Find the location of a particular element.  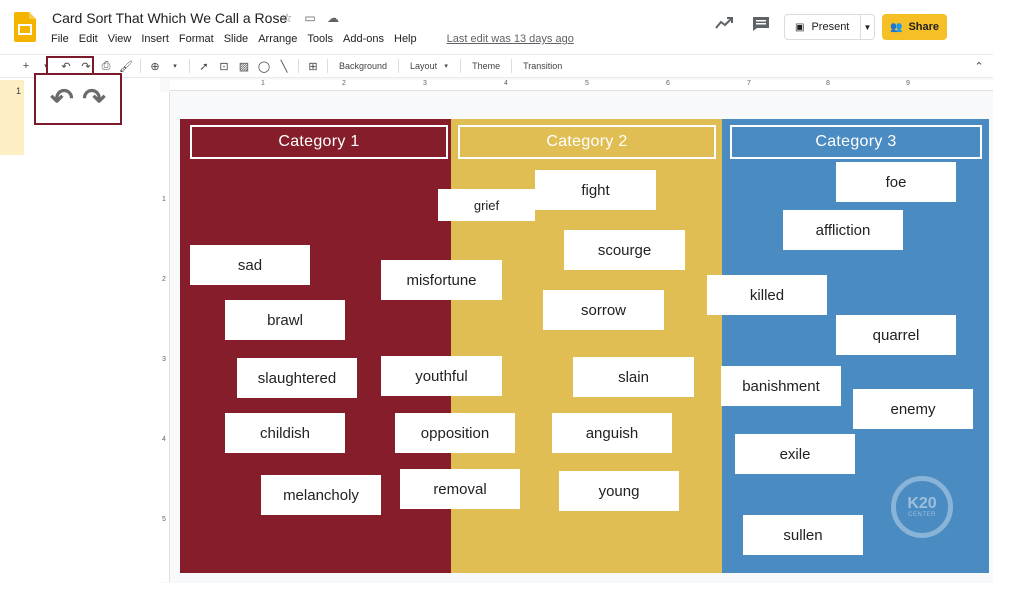

category-2-header: Category 2 is located at coordinates (587, 142).